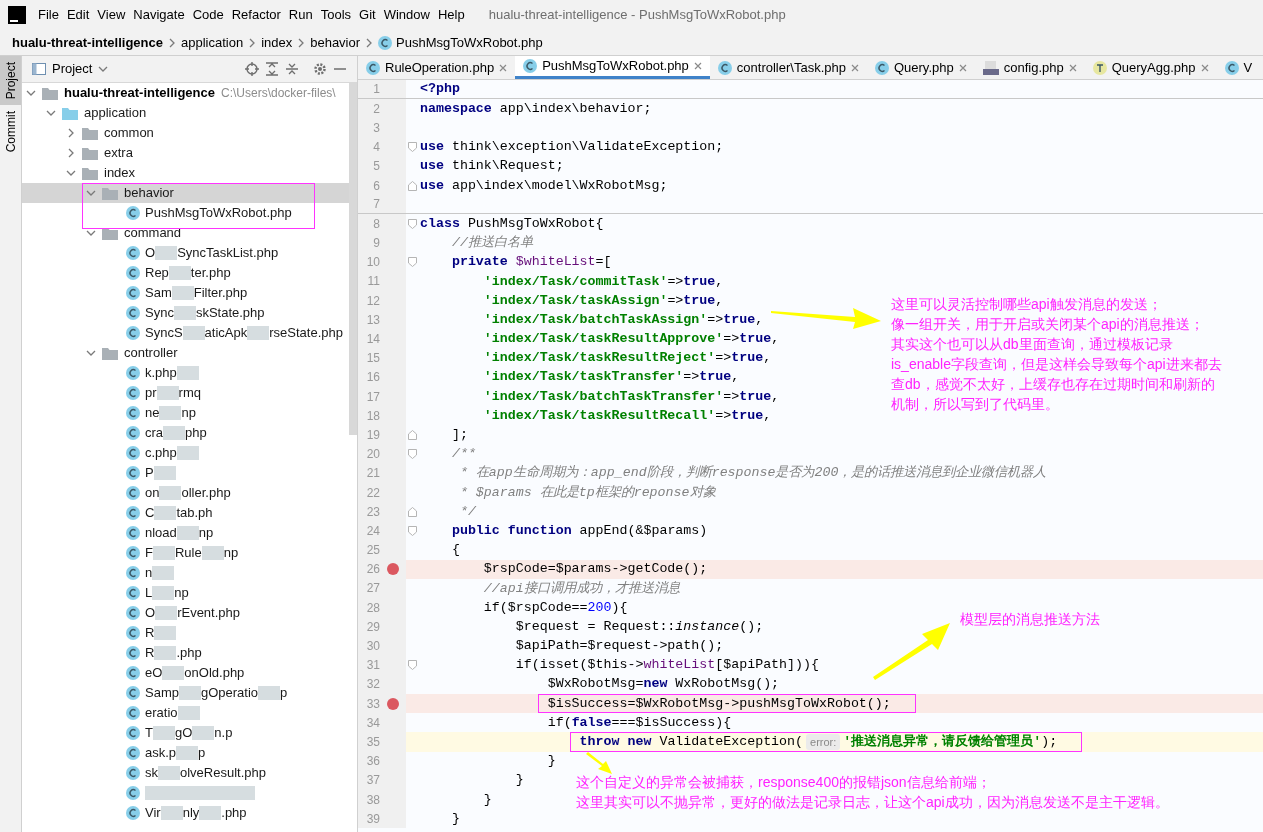 The width and height of the screenshot is (1263, 832). Describe the element at coordinates (162, 693) in the screenshot. I see `file-name: Samp` at that location.